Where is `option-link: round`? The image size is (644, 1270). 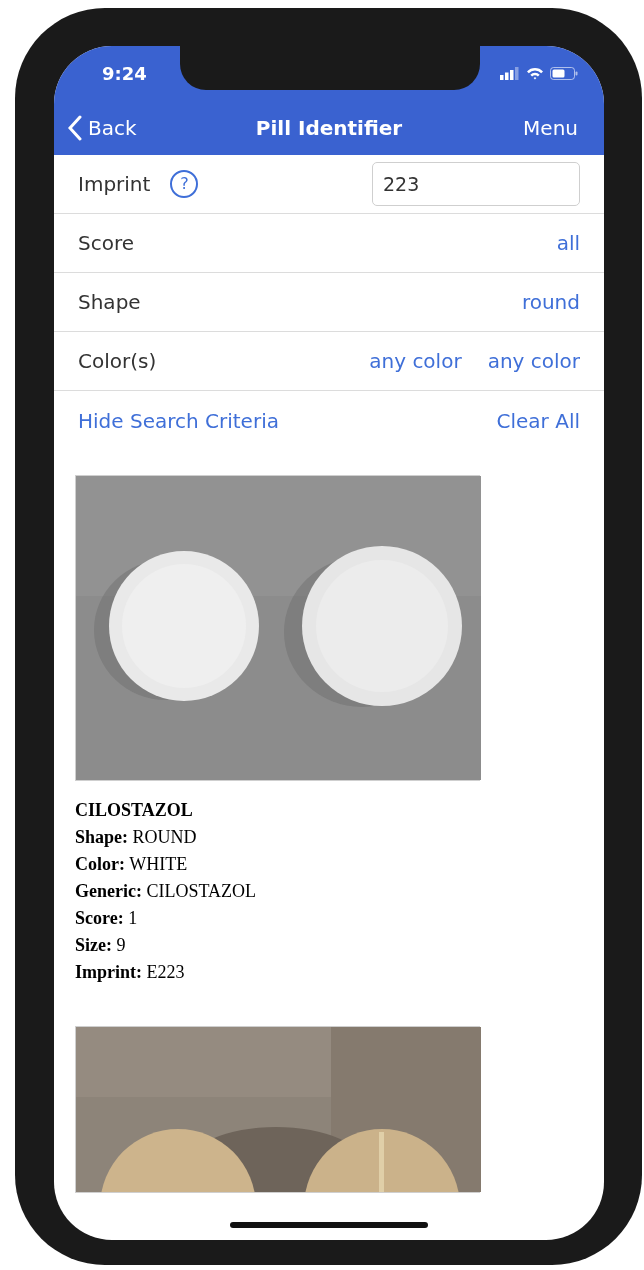 option-link: round is located at coordinates (550, 302).